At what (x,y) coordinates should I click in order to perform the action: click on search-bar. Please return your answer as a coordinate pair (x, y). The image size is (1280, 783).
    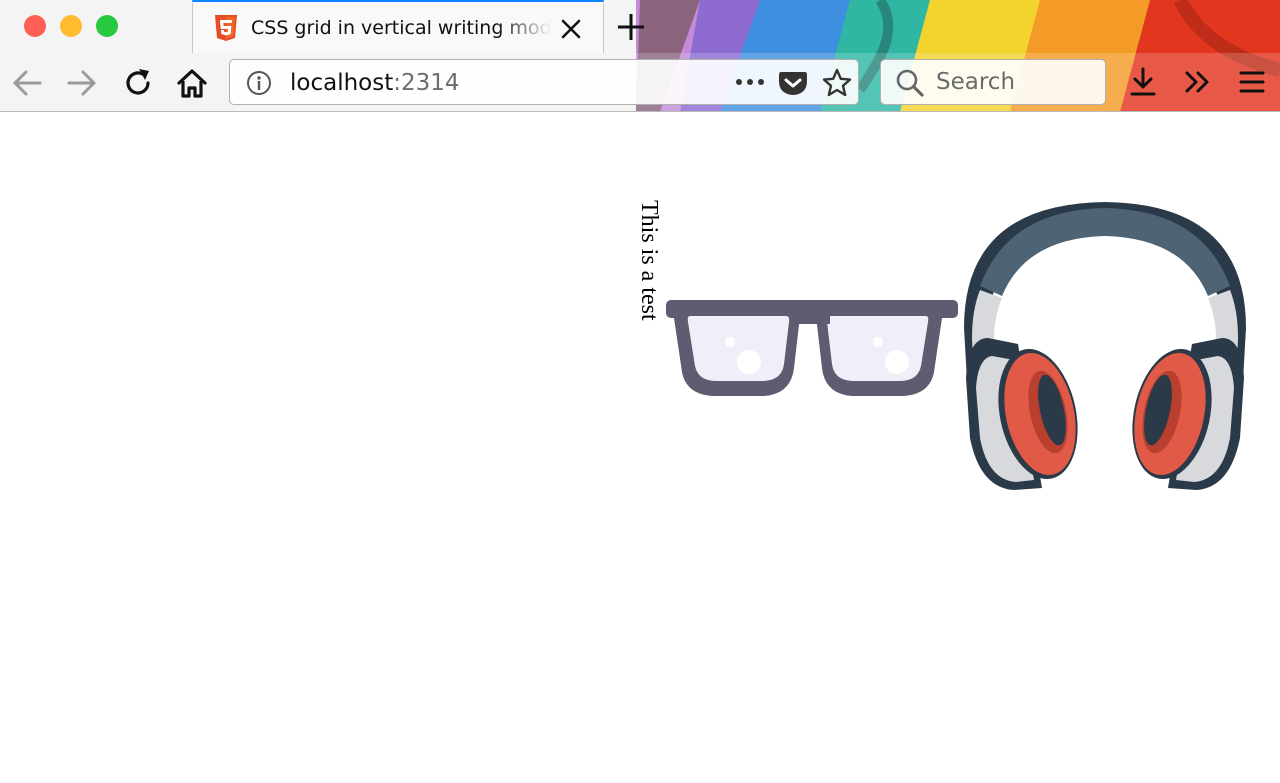
    Looking at the image, I should click on (993, 82).